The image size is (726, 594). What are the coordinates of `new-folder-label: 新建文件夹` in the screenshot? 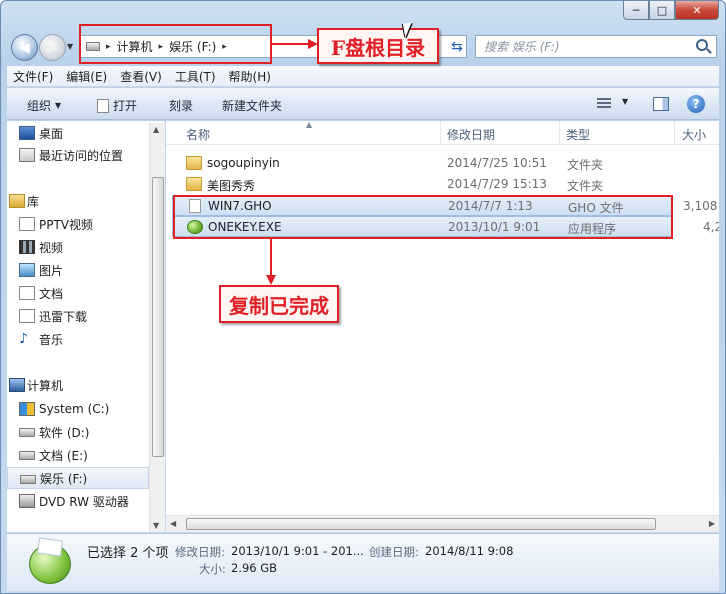 It's located at (252, 106).